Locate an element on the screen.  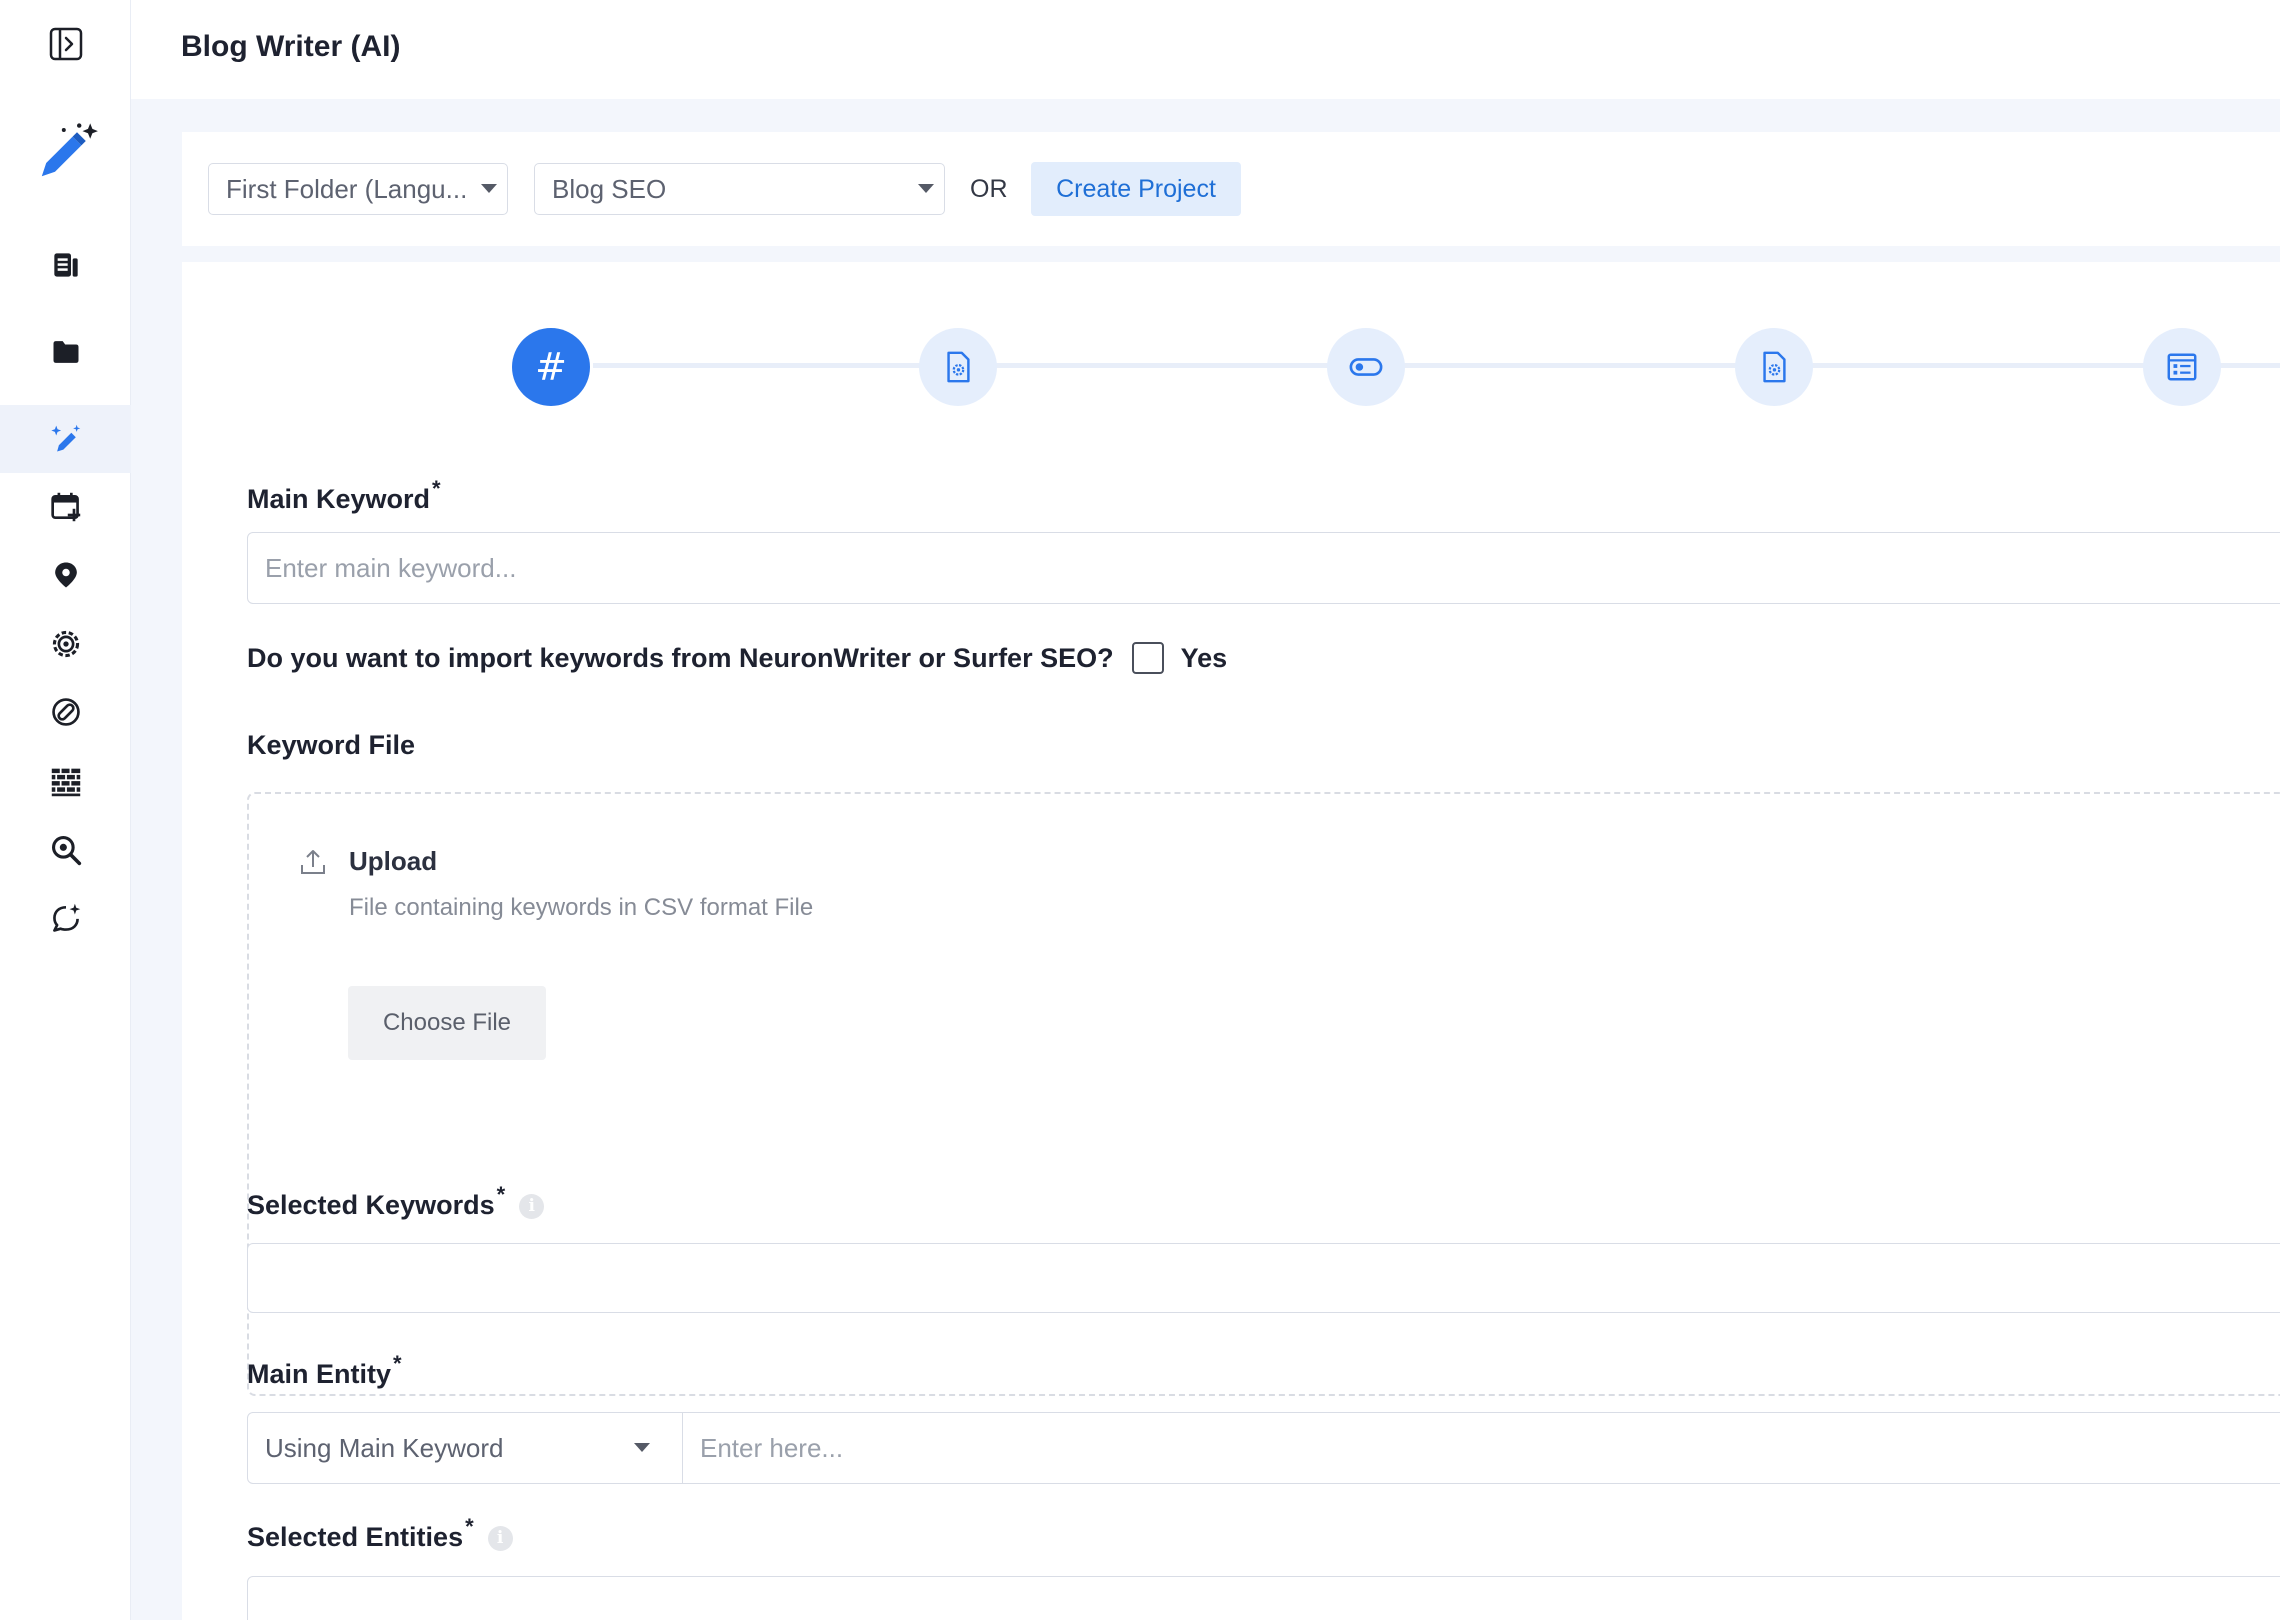
sidebar-item-research is located at coordinates (65, 850).